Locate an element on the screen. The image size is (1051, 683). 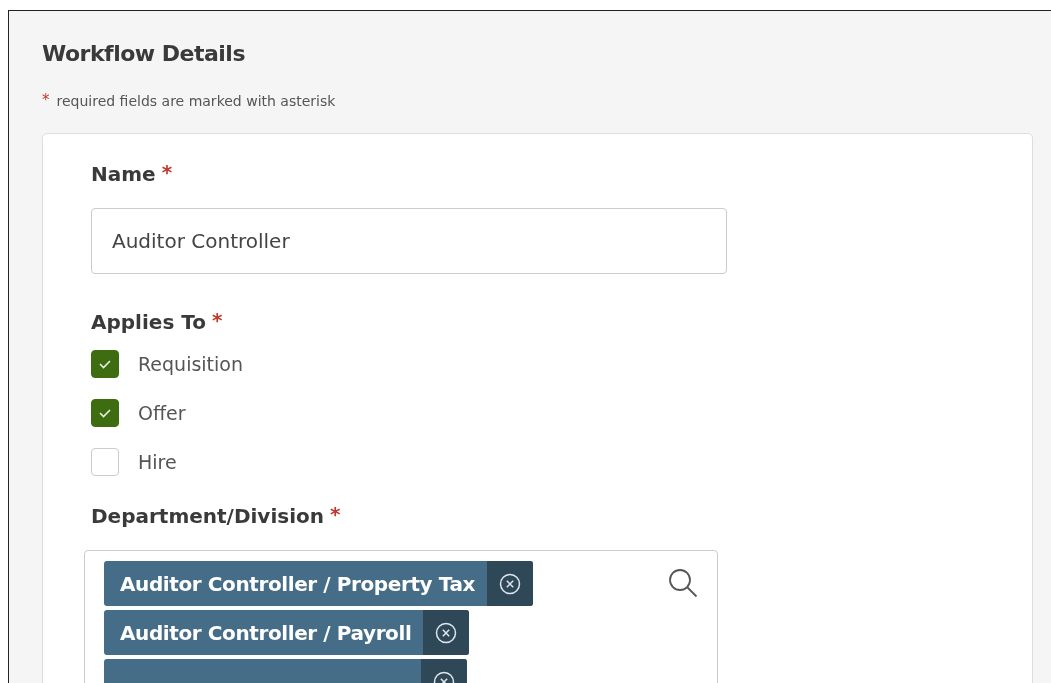
checkbox-label: Requisition is located at coordinates (190, 364).